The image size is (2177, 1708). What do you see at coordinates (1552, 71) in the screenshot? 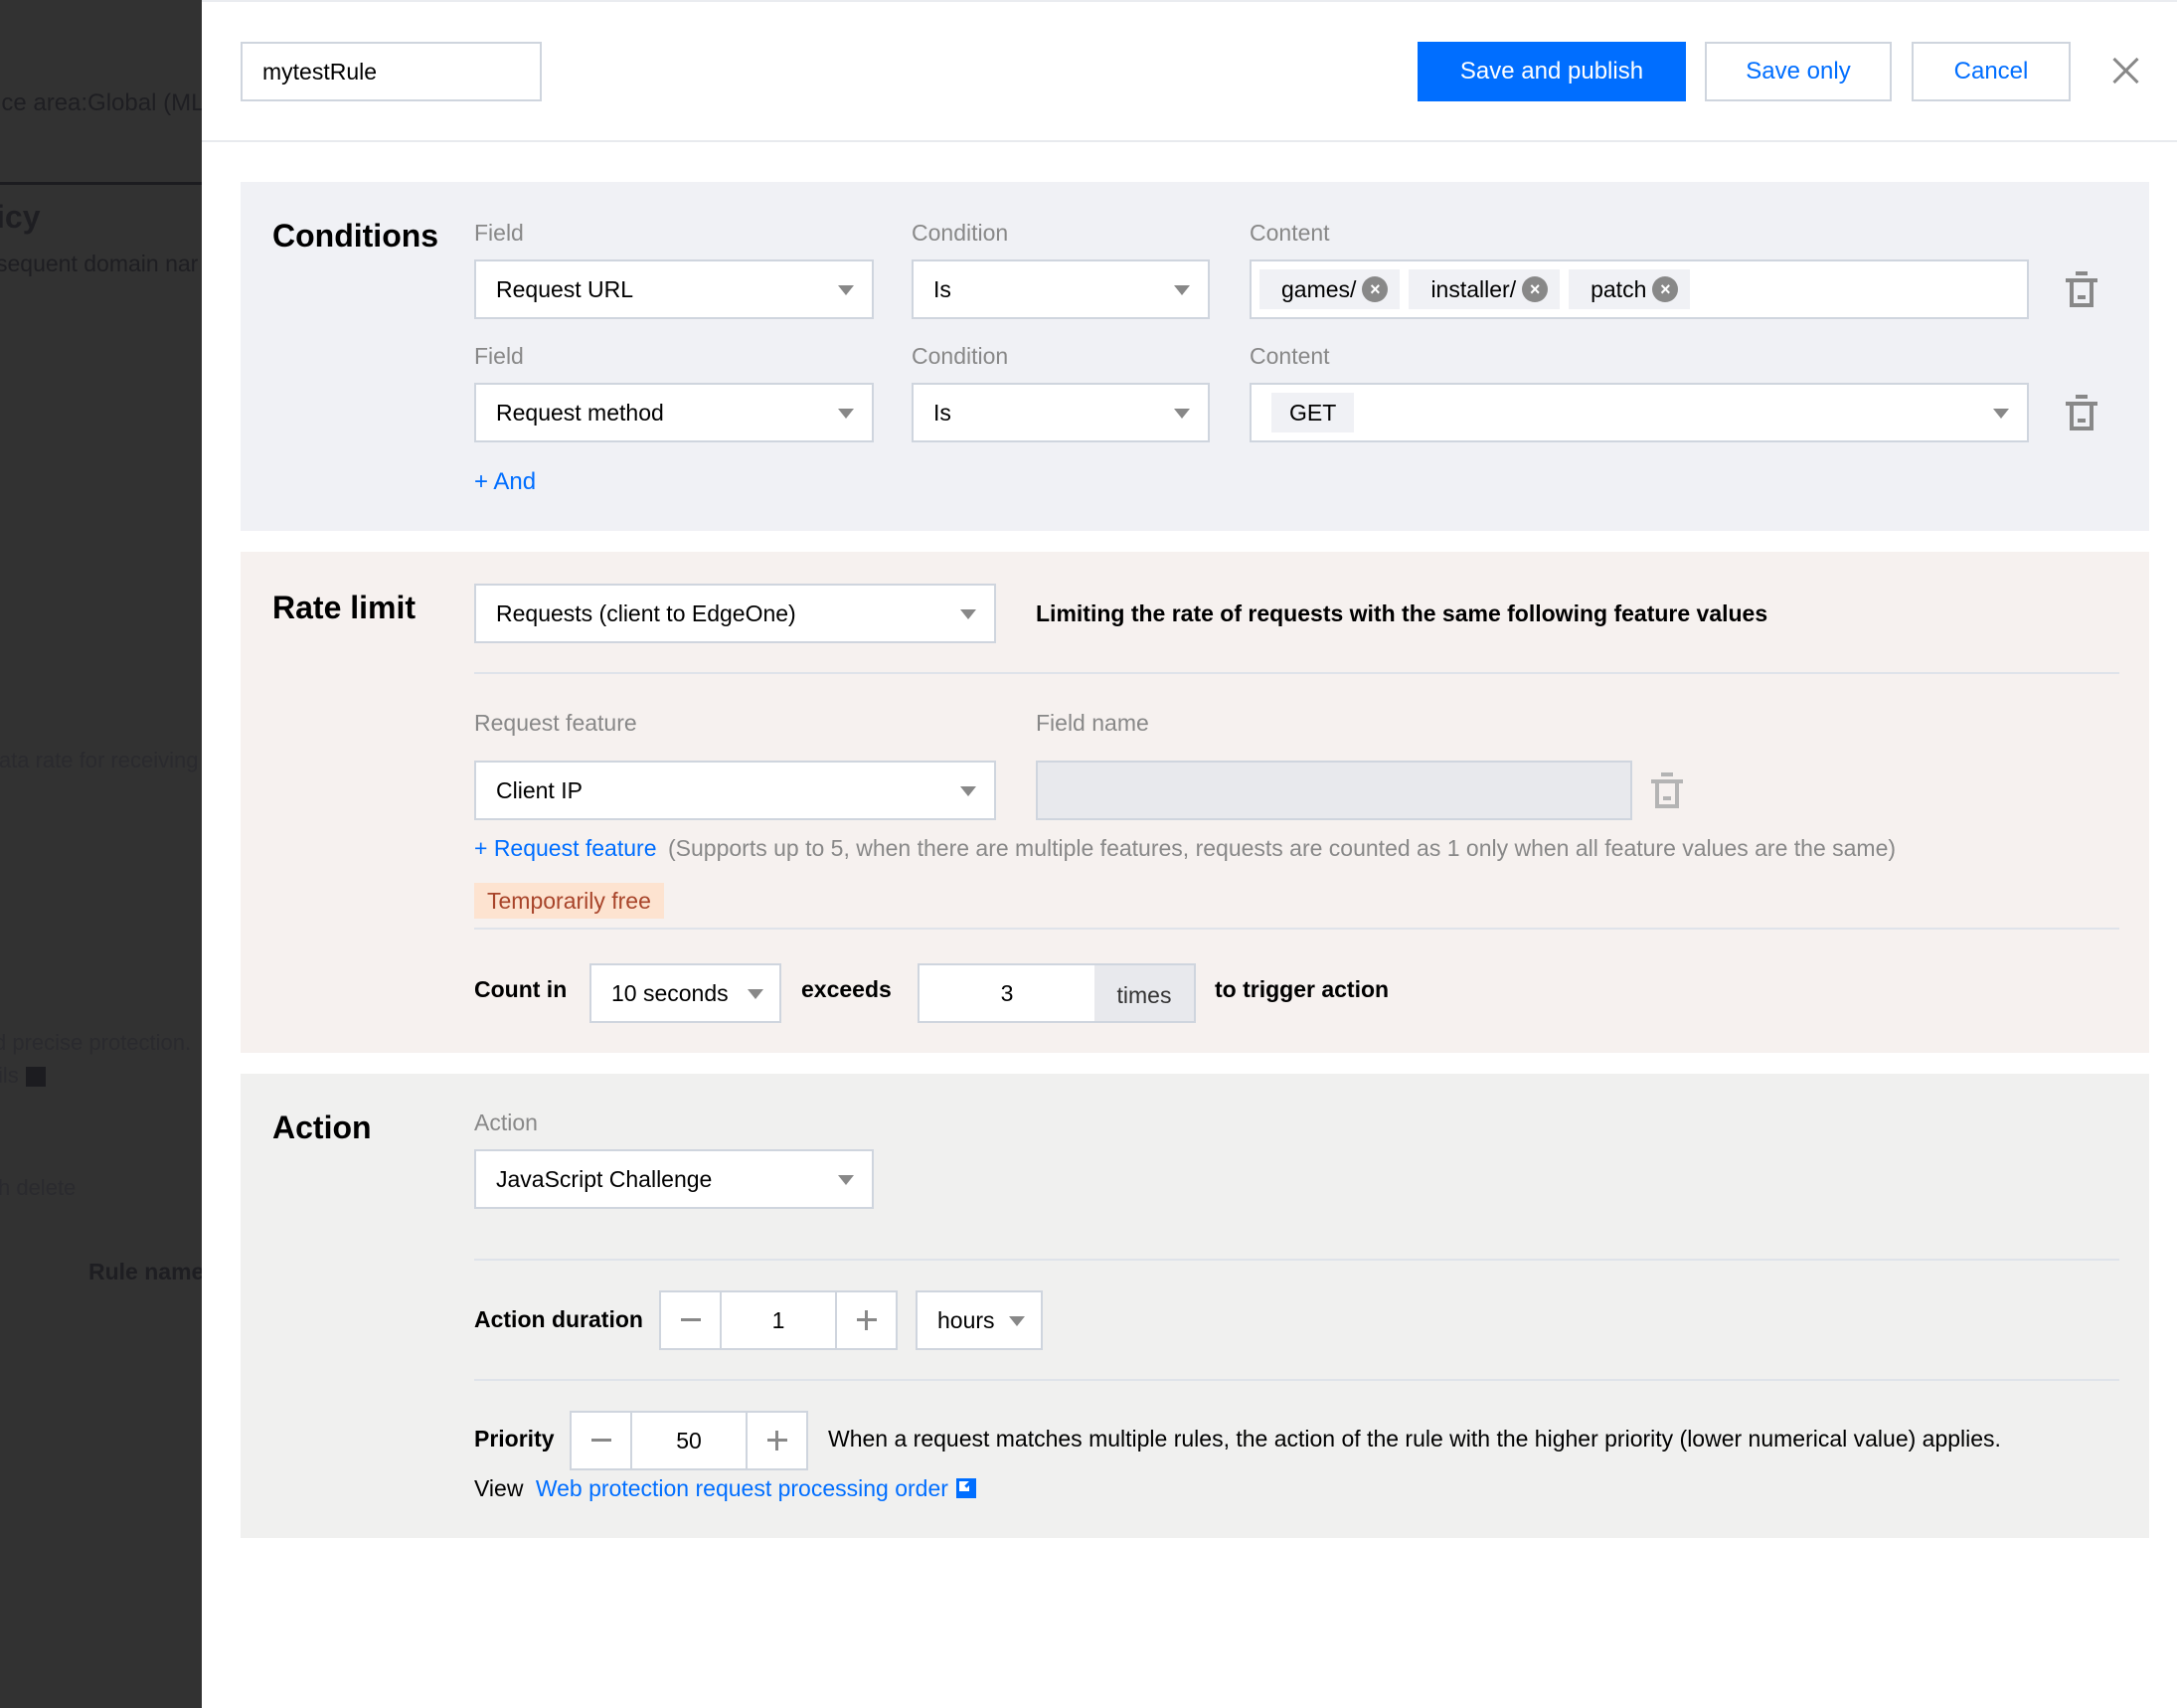
I see `save-and-publish-button: Save and publish` at bounding box center [1552, 71].